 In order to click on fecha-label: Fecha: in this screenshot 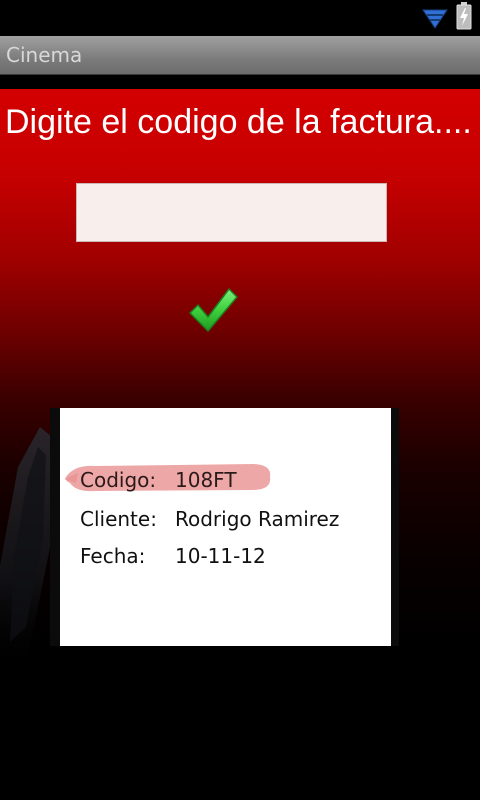, I will do `click(113, 556)`.